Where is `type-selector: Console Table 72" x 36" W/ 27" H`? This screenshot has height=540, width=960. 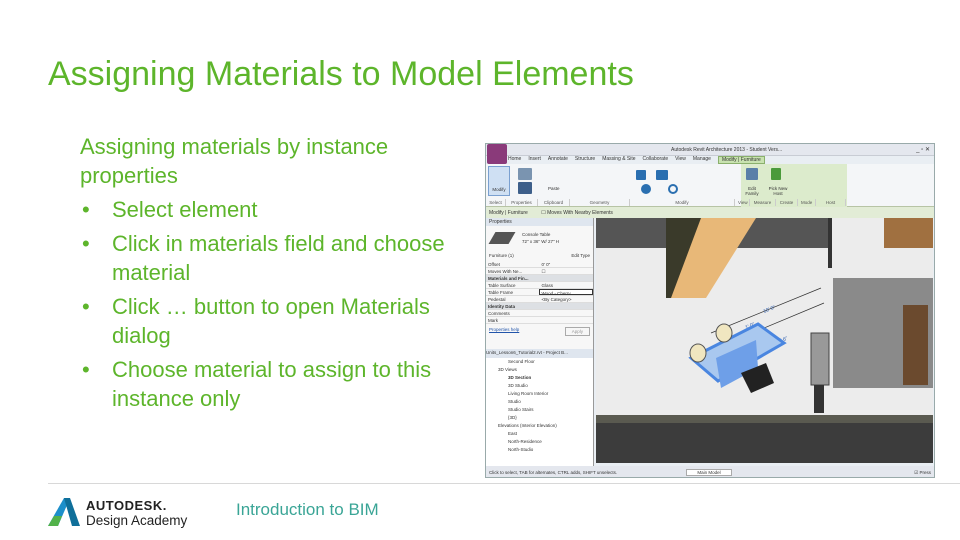 type-selector: Console Table 72" x 36" W/ 27" H is located at coordinates (539, 239).